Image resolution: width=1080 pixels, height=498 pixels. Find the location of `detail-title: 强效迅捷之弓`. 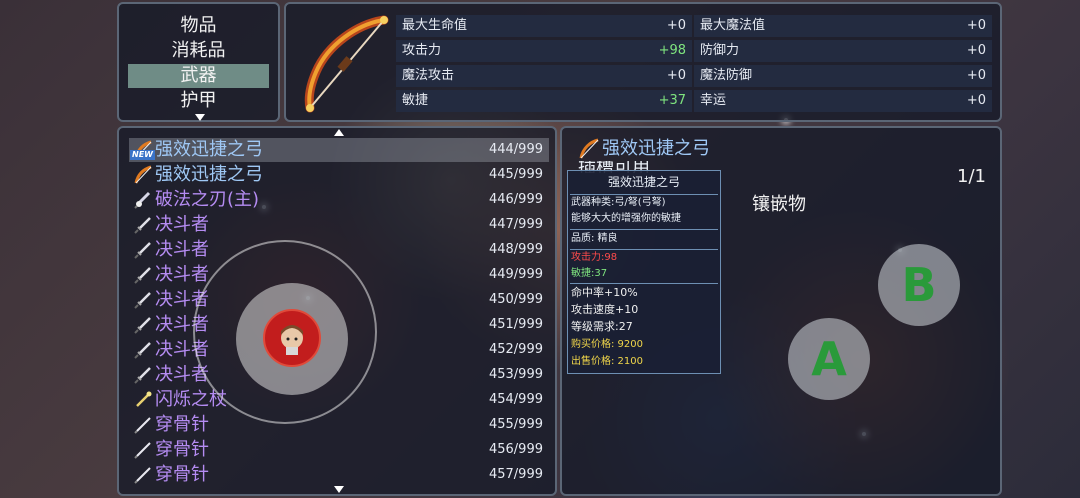

detail-title: 强效迅捷之弓 is located at coordinates (656, 148).